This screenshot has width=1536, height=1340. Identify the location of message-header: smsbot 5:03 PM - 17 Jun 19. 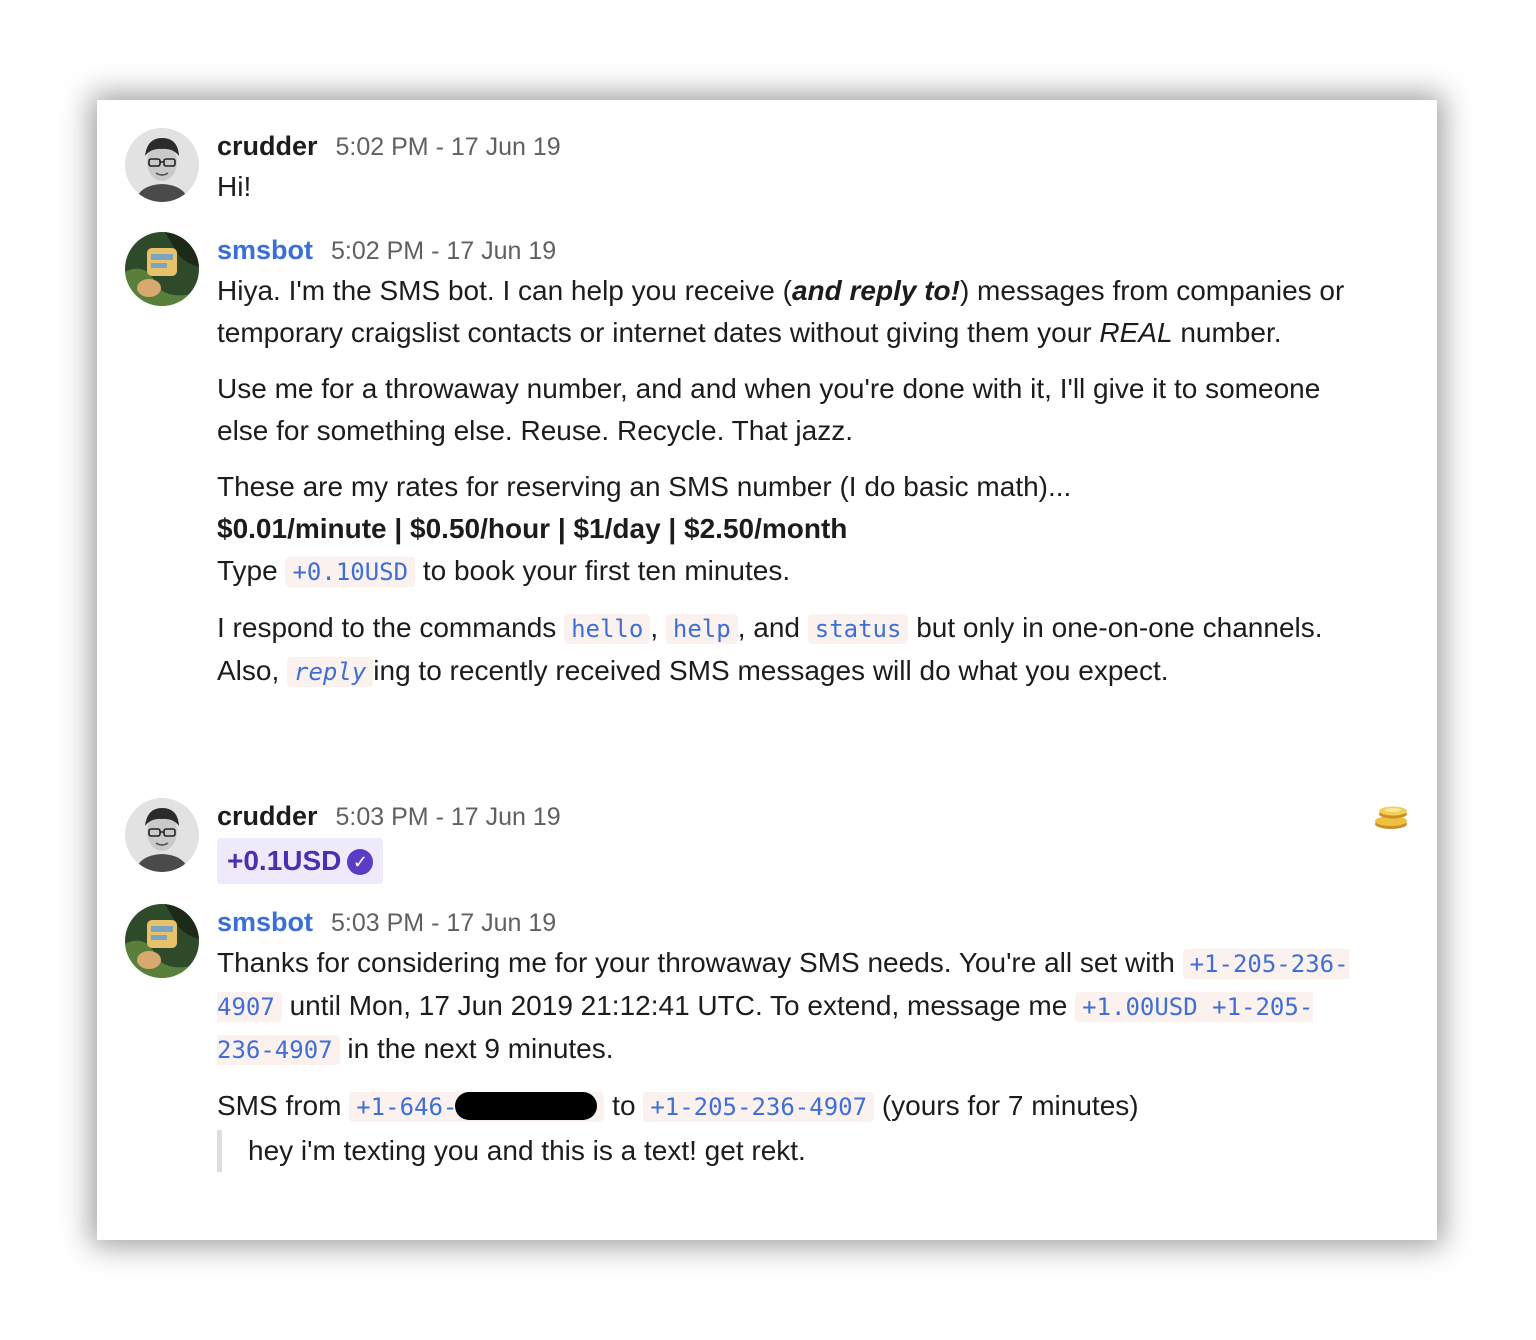
(792, 922).